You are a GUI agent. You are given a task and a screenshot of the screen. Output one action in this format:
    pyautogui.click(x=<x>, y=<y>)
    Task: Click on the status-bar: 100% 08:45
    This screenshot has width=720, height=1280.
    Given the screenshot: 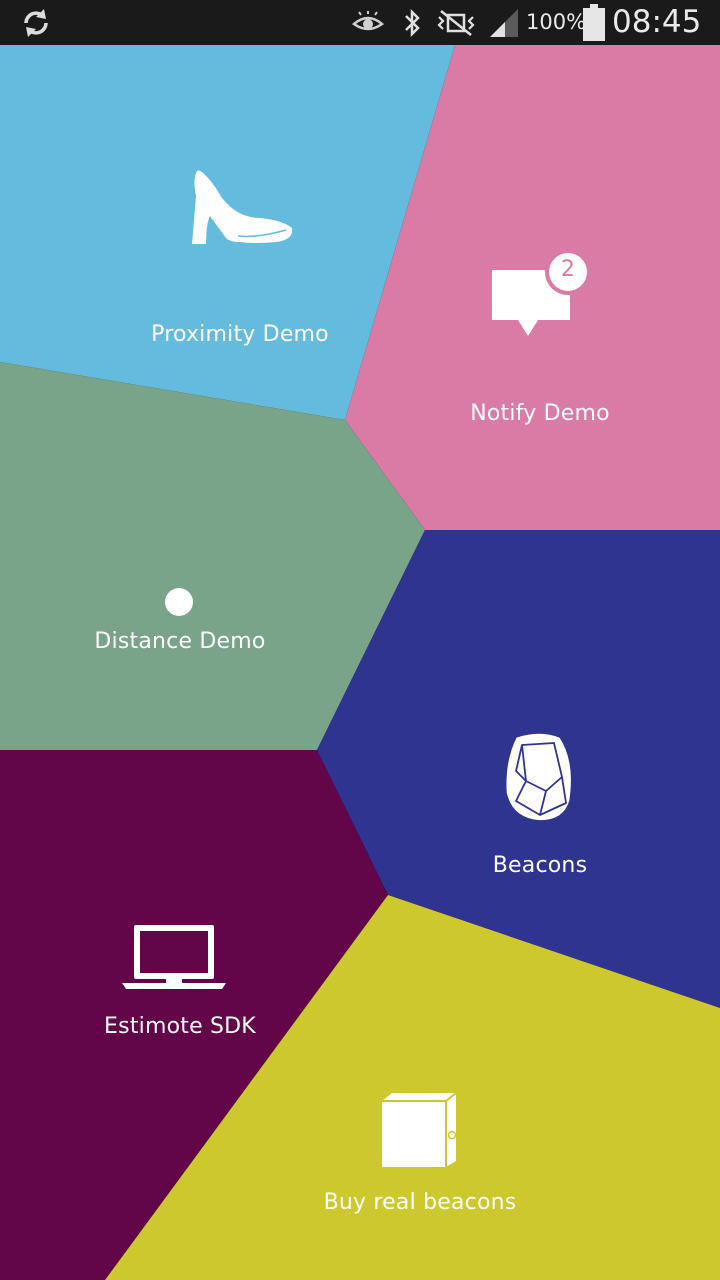 What is the action you would take?
    pyautogui.click(x=360, y=22)
    